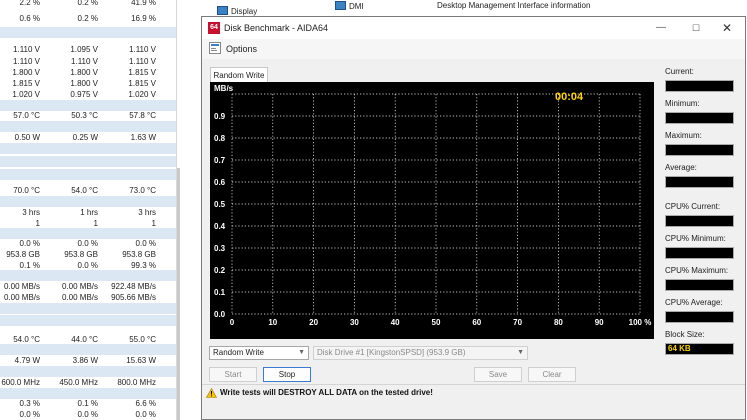  I want to click on x-tick-label: 70, so click(517, 322).